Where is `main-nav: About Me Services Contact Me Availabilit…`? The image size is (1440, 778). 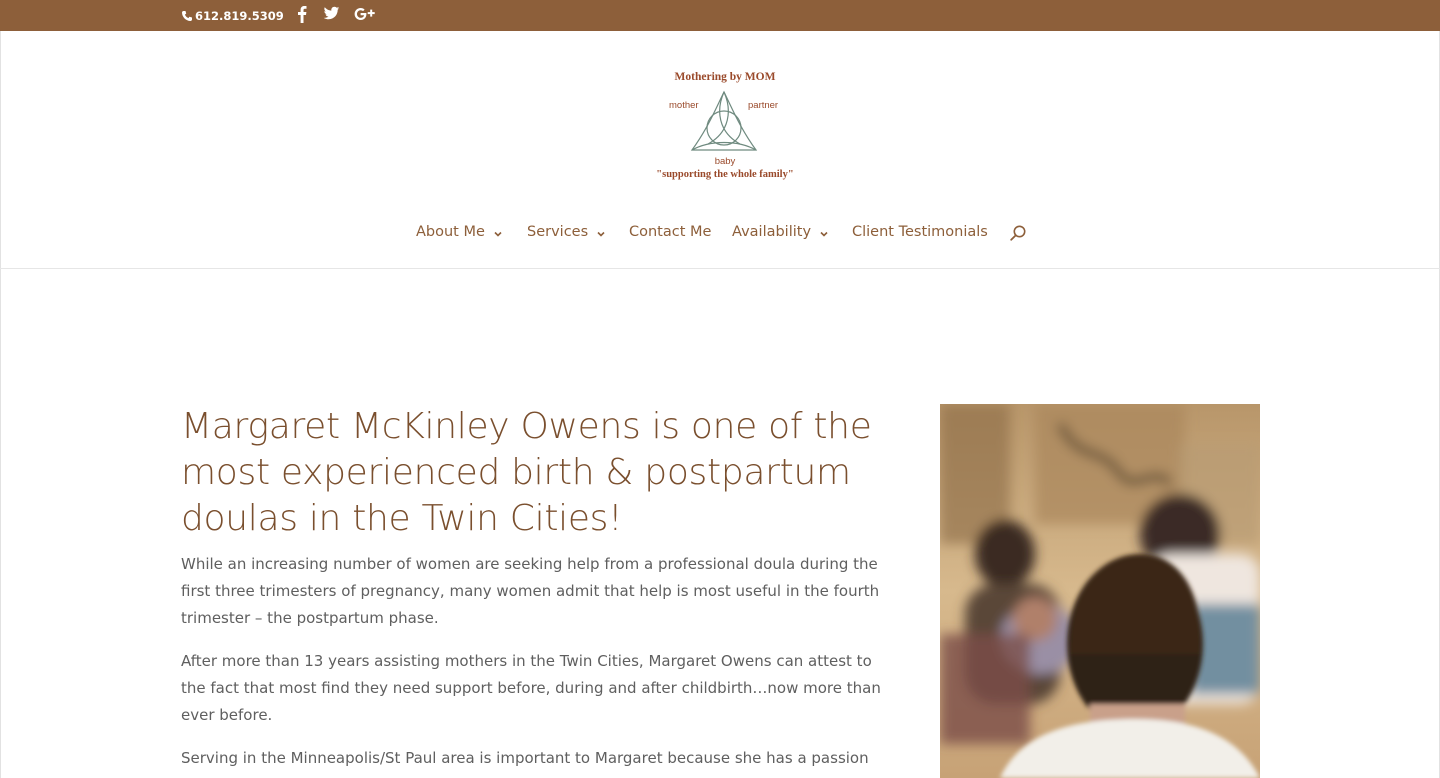 main-nav: About Me Services Contact Me Availabilit… is located at coordinates (720, 234).